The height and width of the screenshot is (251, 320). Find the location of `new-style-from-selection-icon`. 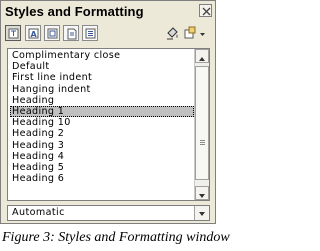

new-style-from-selection-icon is located at coordinates (194, 32).